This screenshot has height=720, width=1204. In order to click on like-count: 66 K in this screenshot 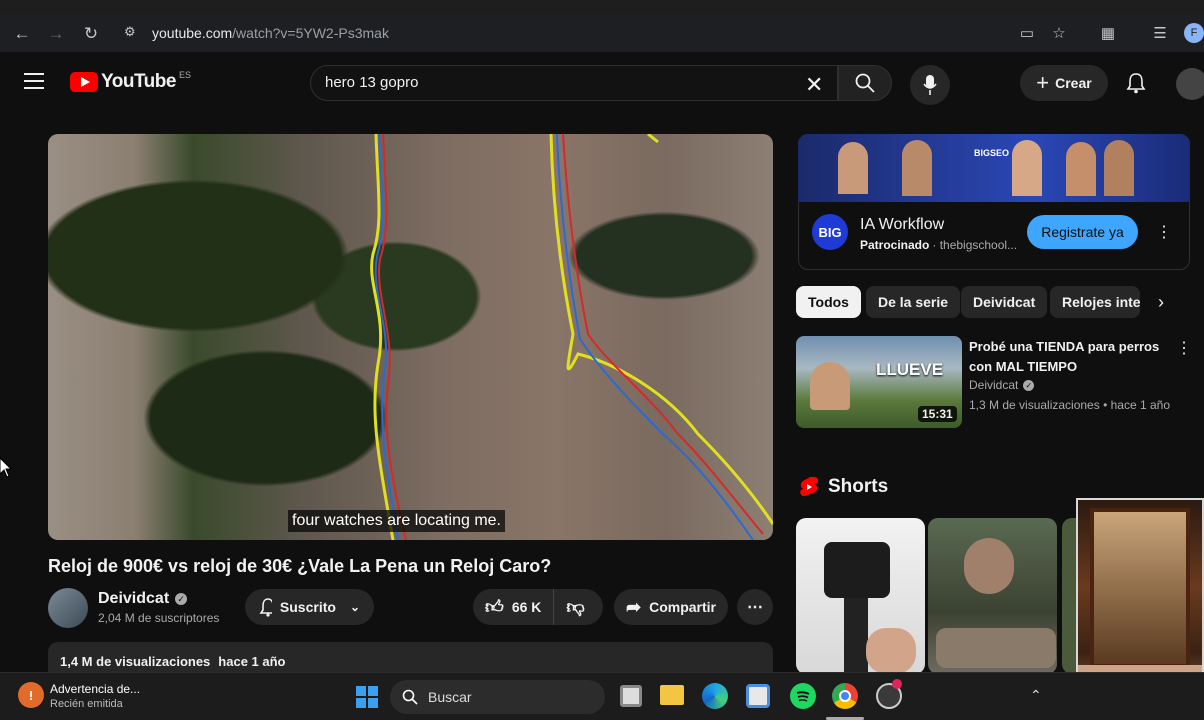, I will do `click(526, 607)`.